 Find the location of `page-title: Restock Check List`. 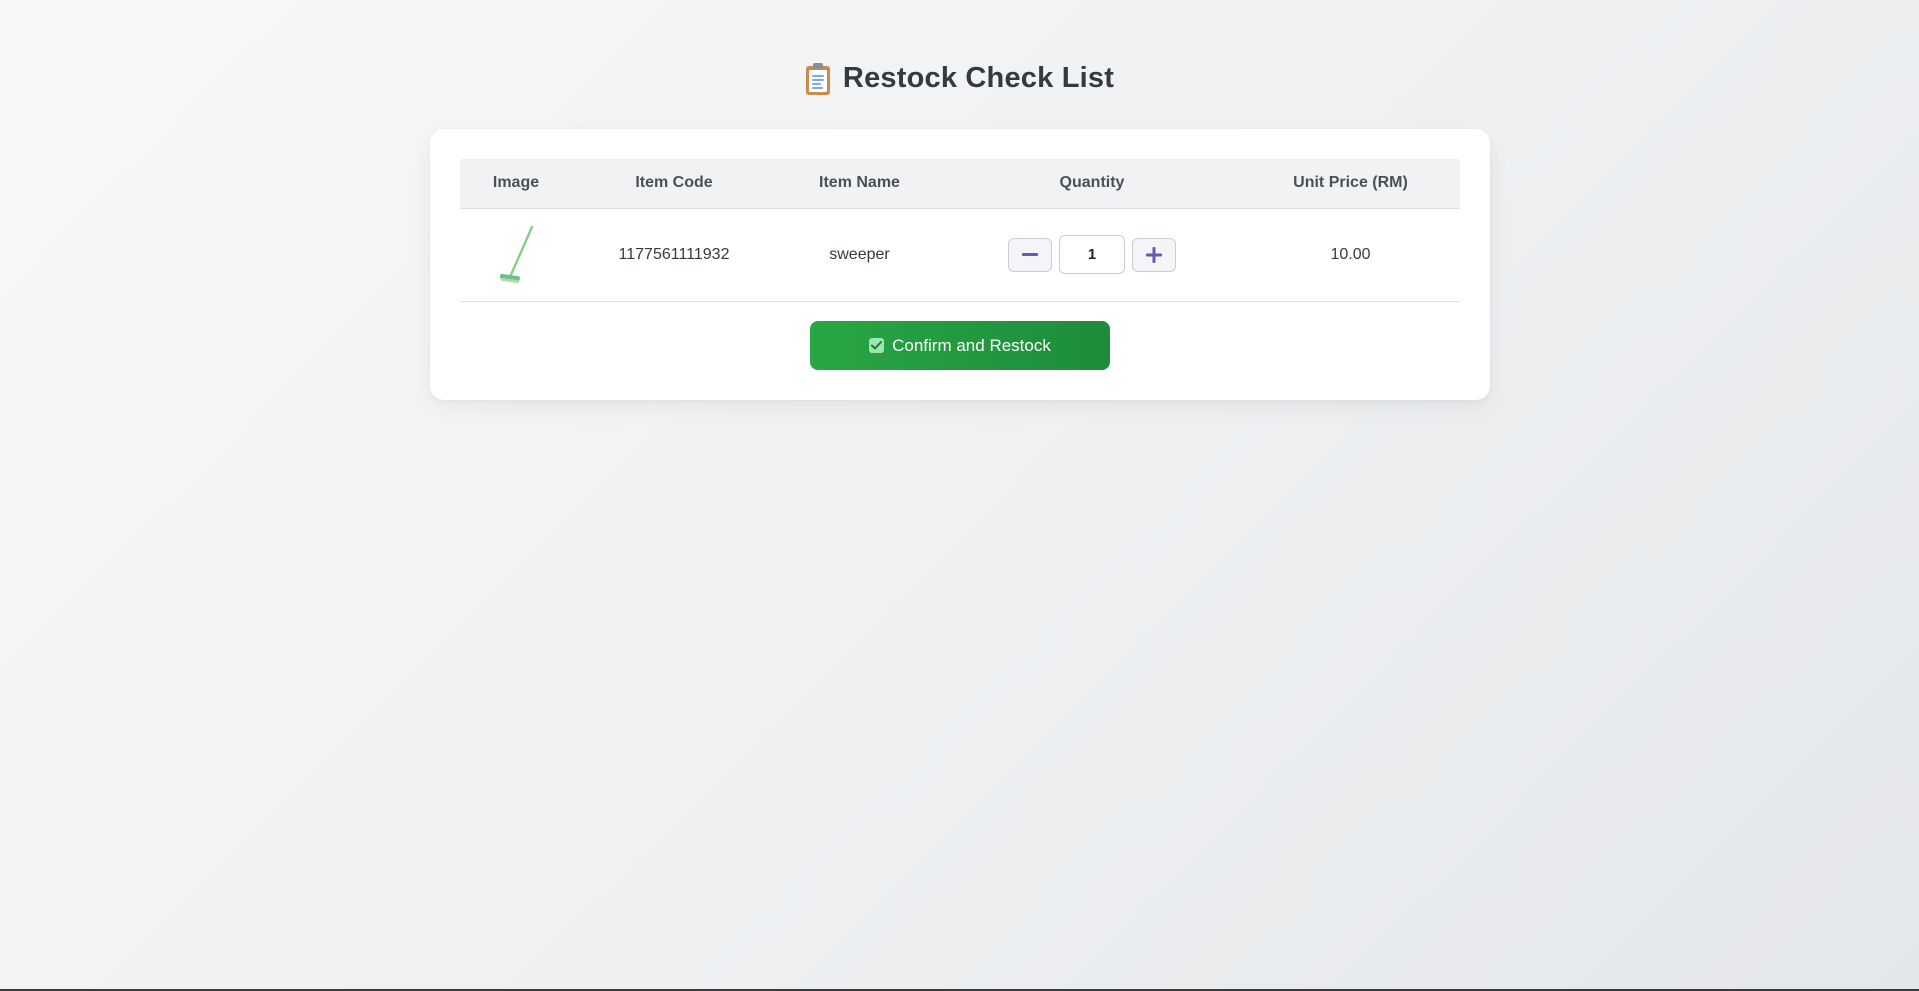

page-title: Restock Check List is located at coordinates (978, 78).